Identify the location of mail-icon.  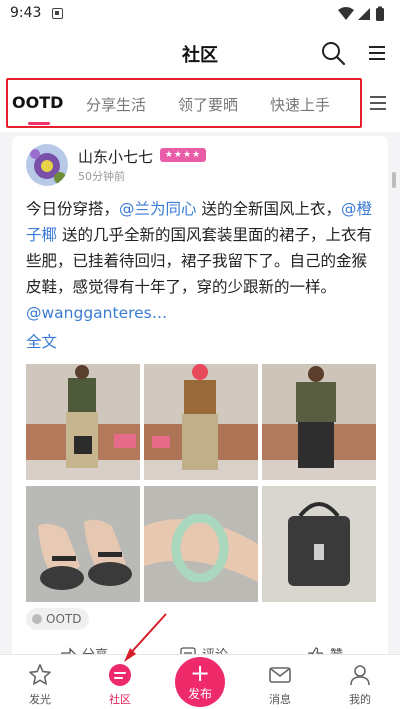
(280, 675).